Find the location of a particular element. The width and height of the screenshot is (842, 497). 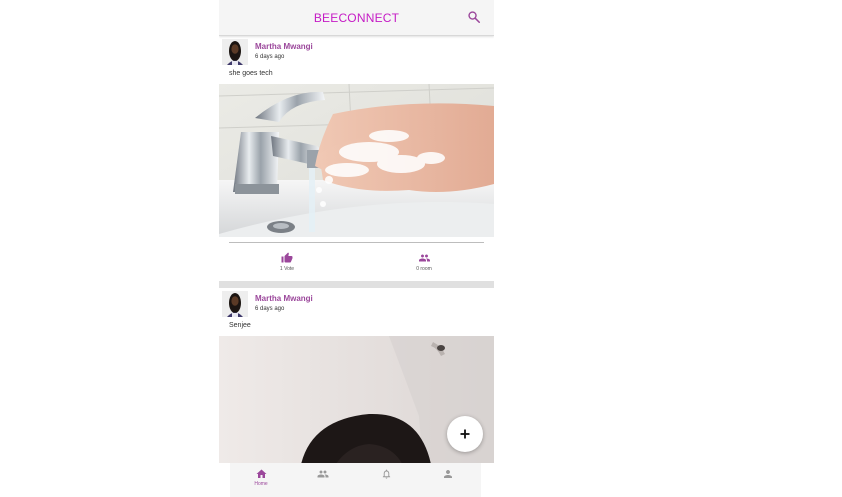

nav-notifications is located at coordinates (386, 474).